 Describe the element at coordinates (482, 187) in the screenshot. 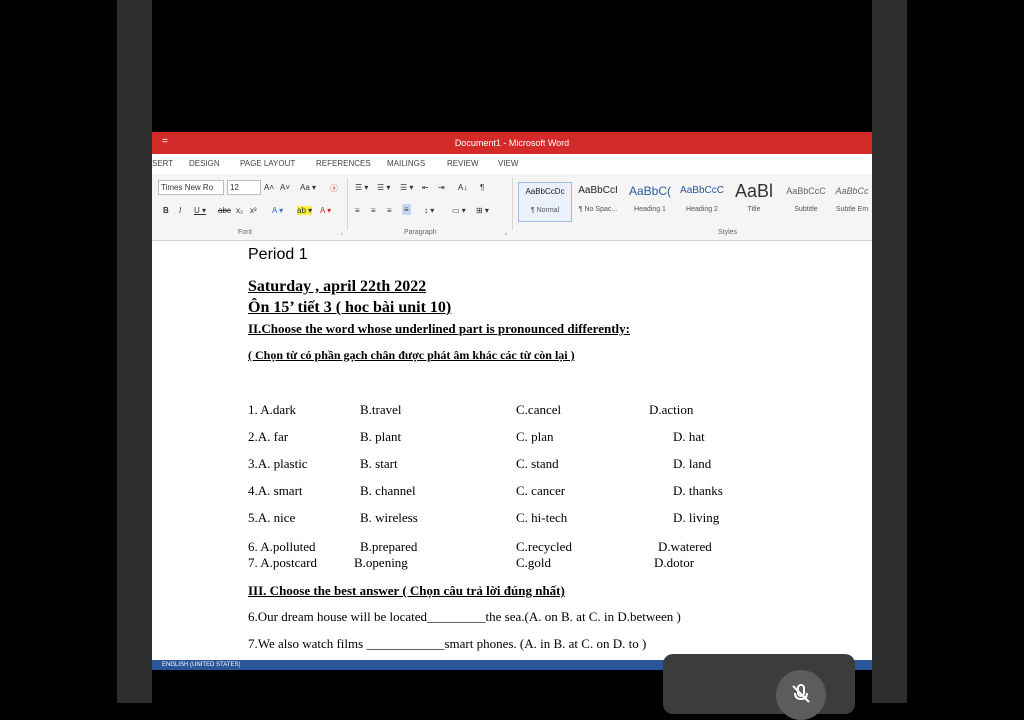

I see `show-marks-button: ¶` at that location.